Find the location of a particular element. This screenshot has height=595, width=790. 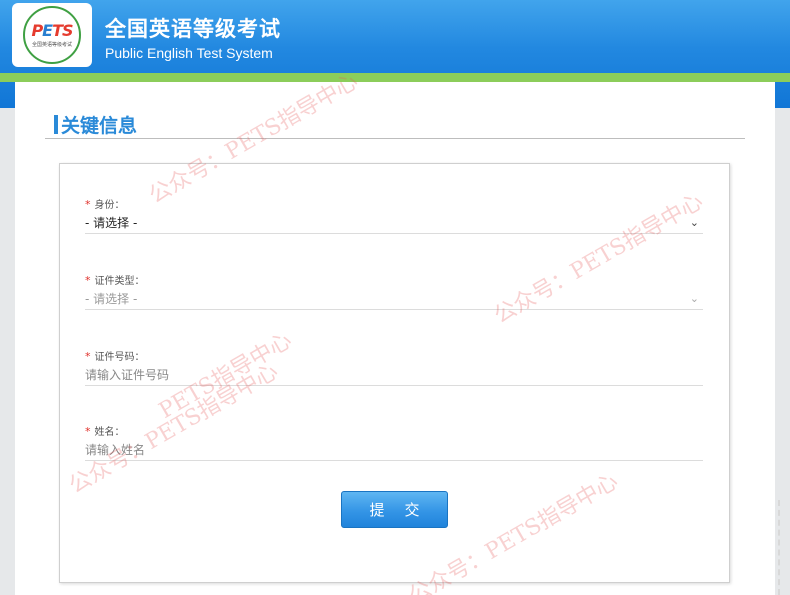

identity-select-value: - 请选择 - is located at coordinates (111, 223).